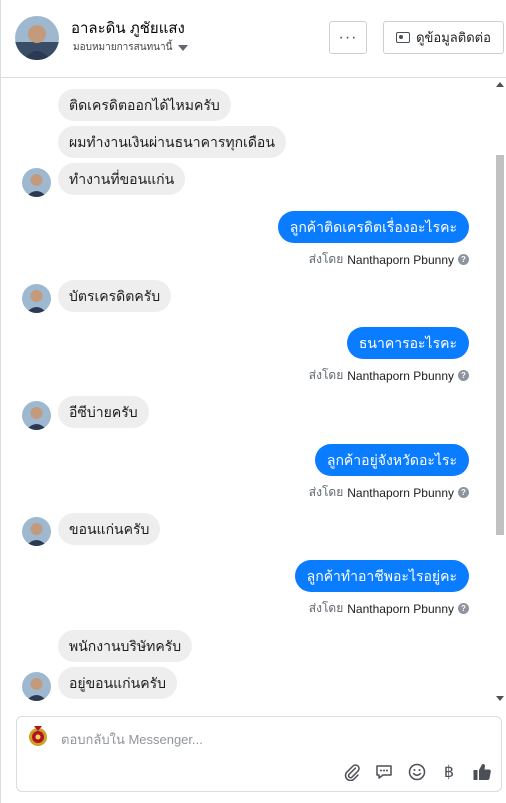 The width and height of the screenshot is (506, 803). What do you see at coordinates (453, 37) in the screenshot?
I see `view-contact-label: ดูข้อมูลติดต่อ` at bounding box center [453, 37].